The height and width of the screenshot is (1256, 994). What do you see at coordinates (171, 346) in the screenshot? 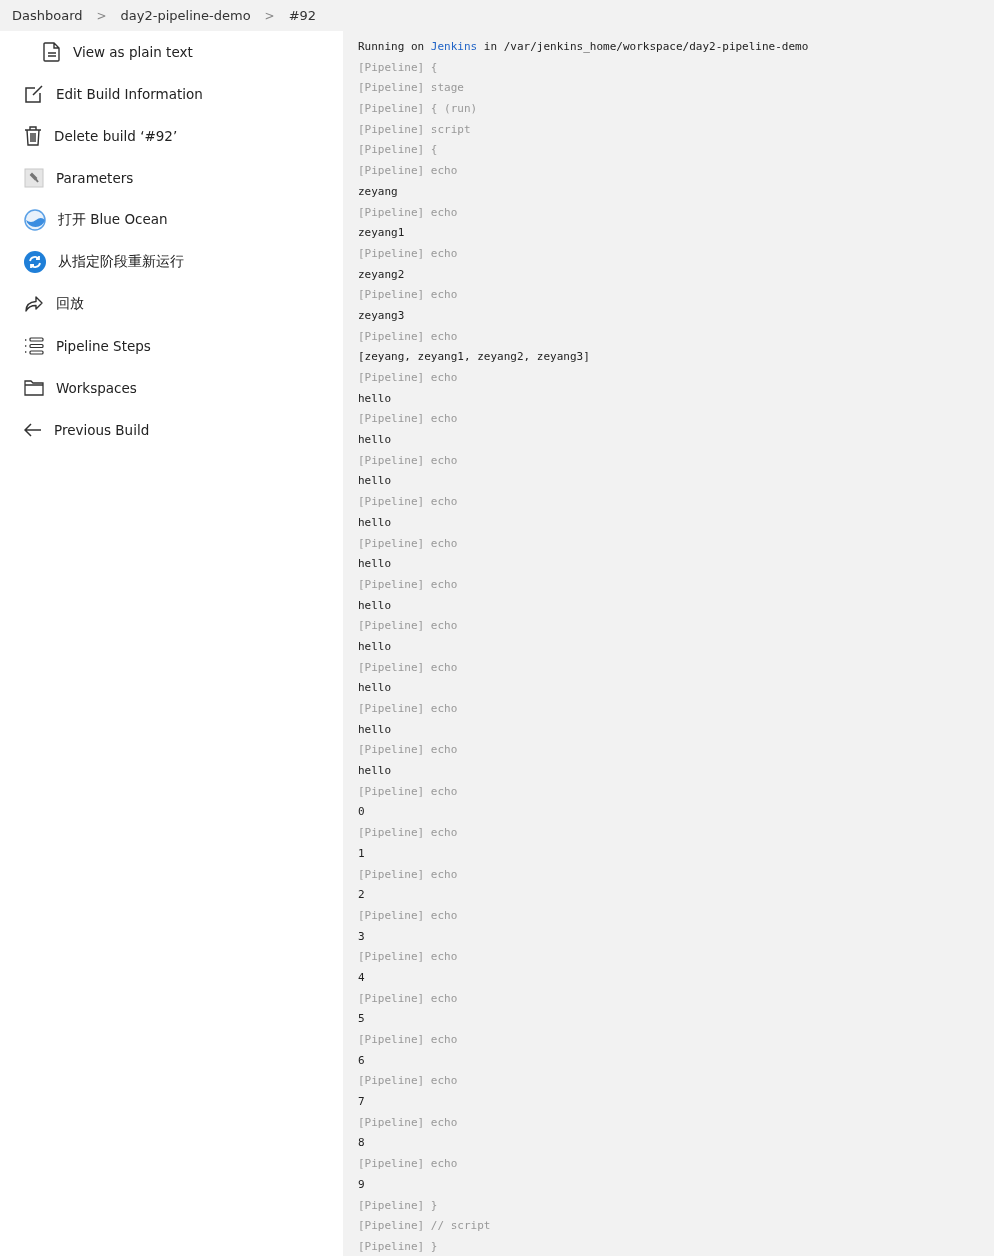
I see `sidebar-item: Pipeline Steps` at bounding box center [171, 346].